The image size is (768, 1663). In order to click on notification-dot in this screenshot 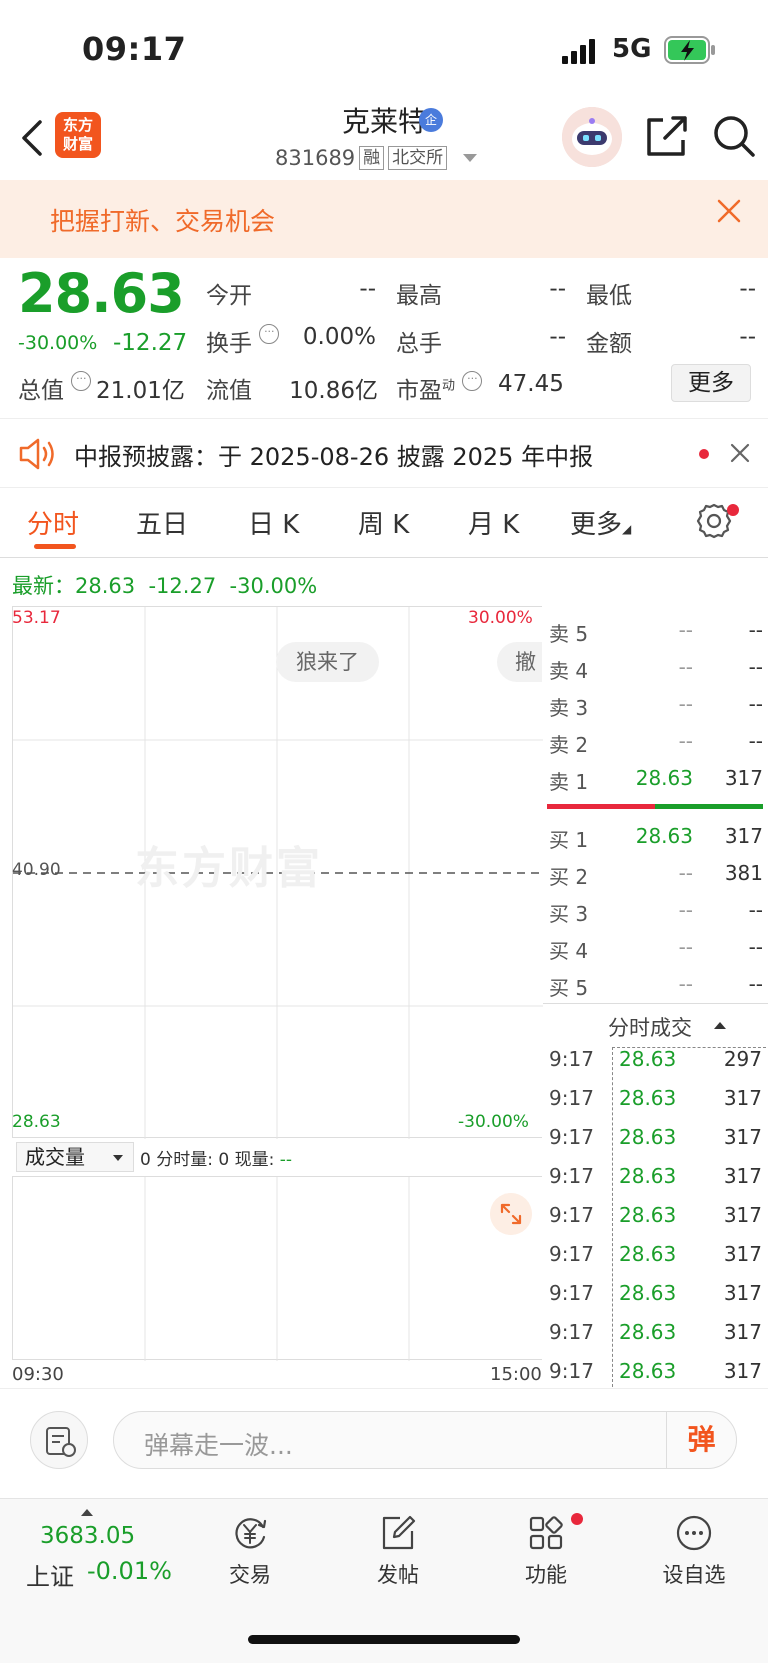, I will do `click(577, 1519)`.